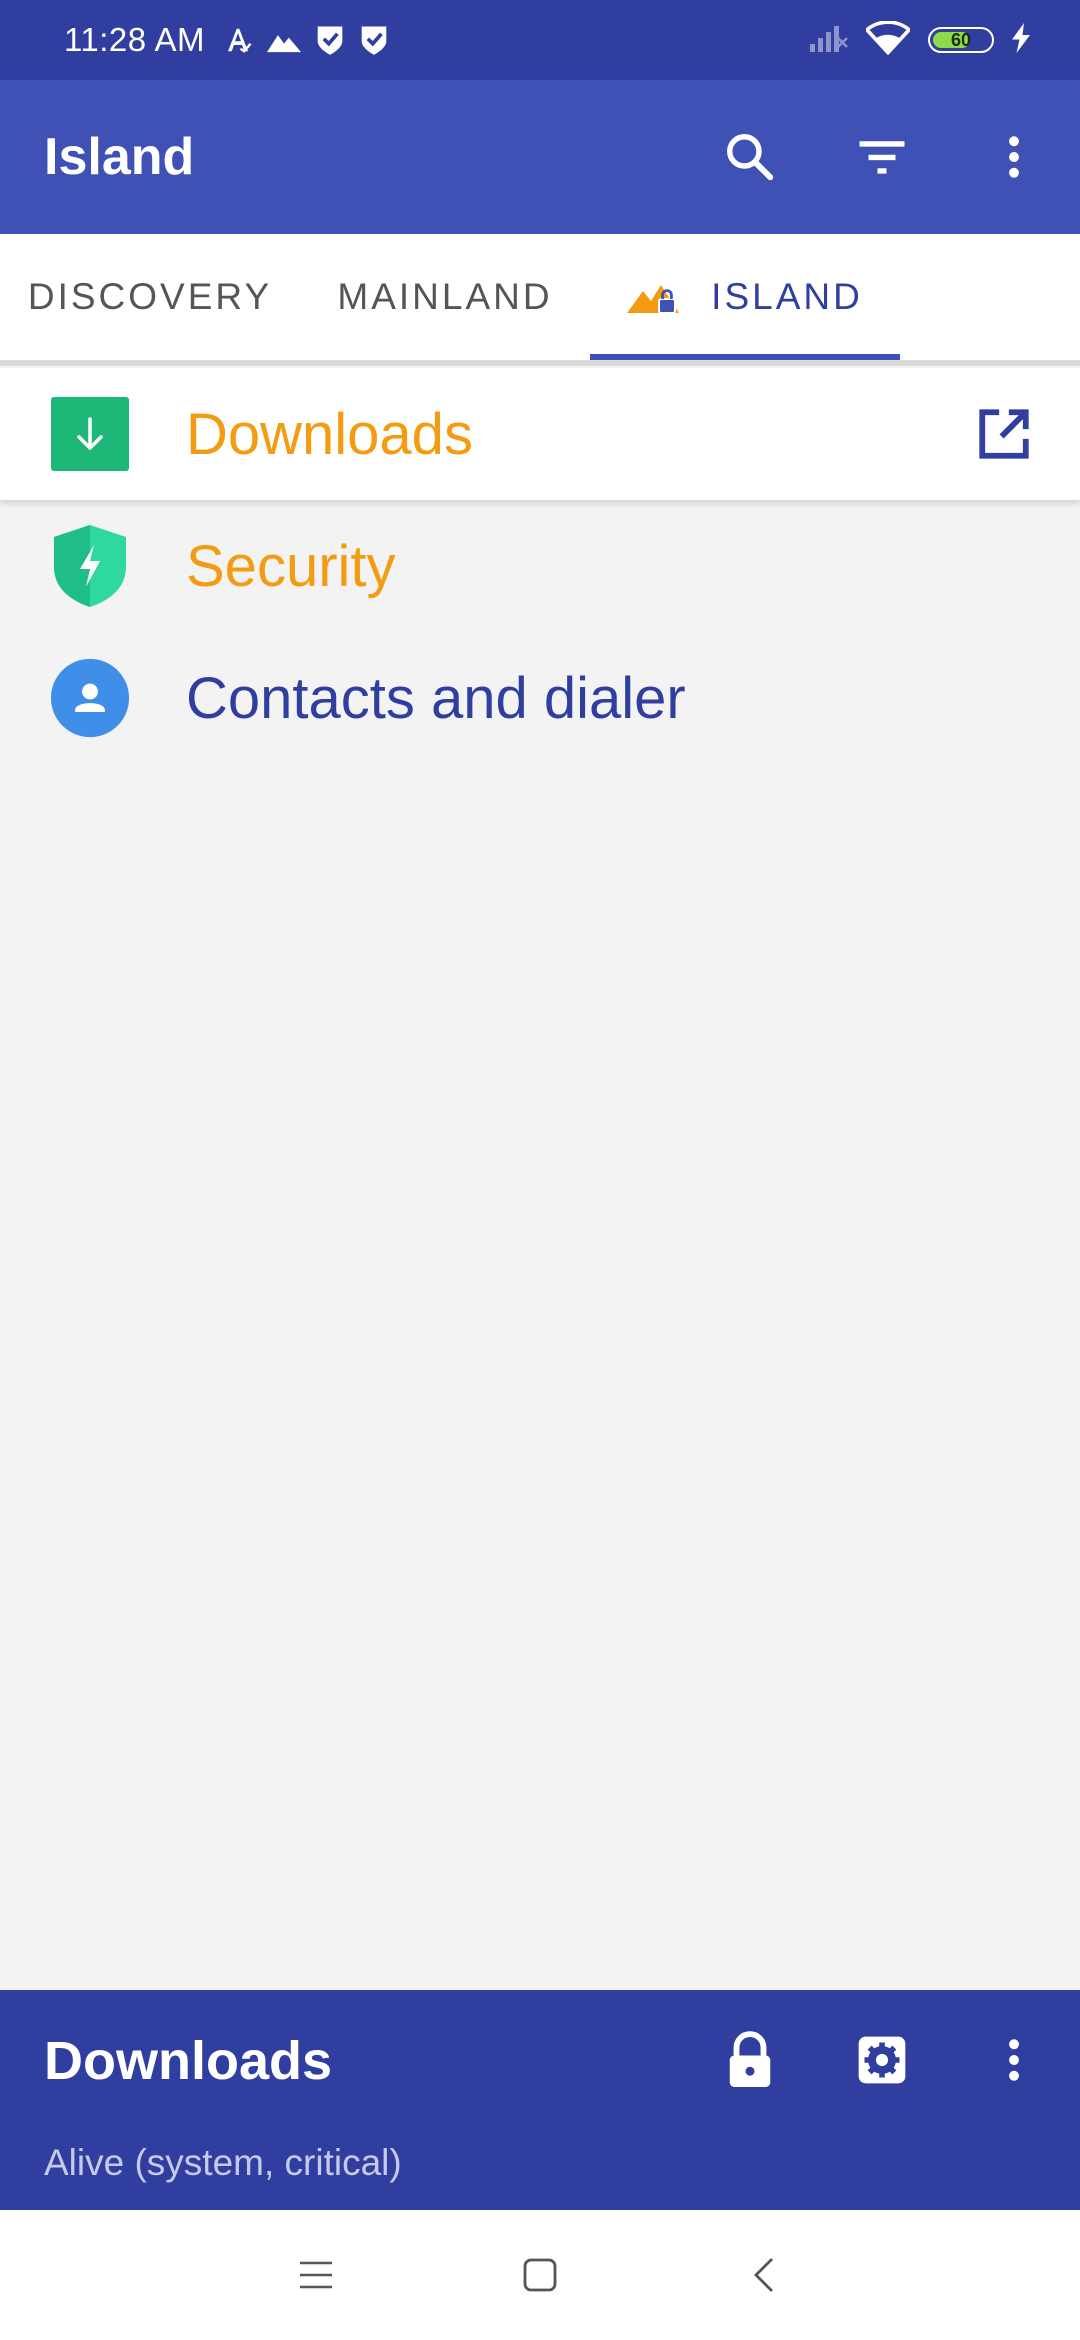  I want to click on battery-level: 60, so click(961, 39).